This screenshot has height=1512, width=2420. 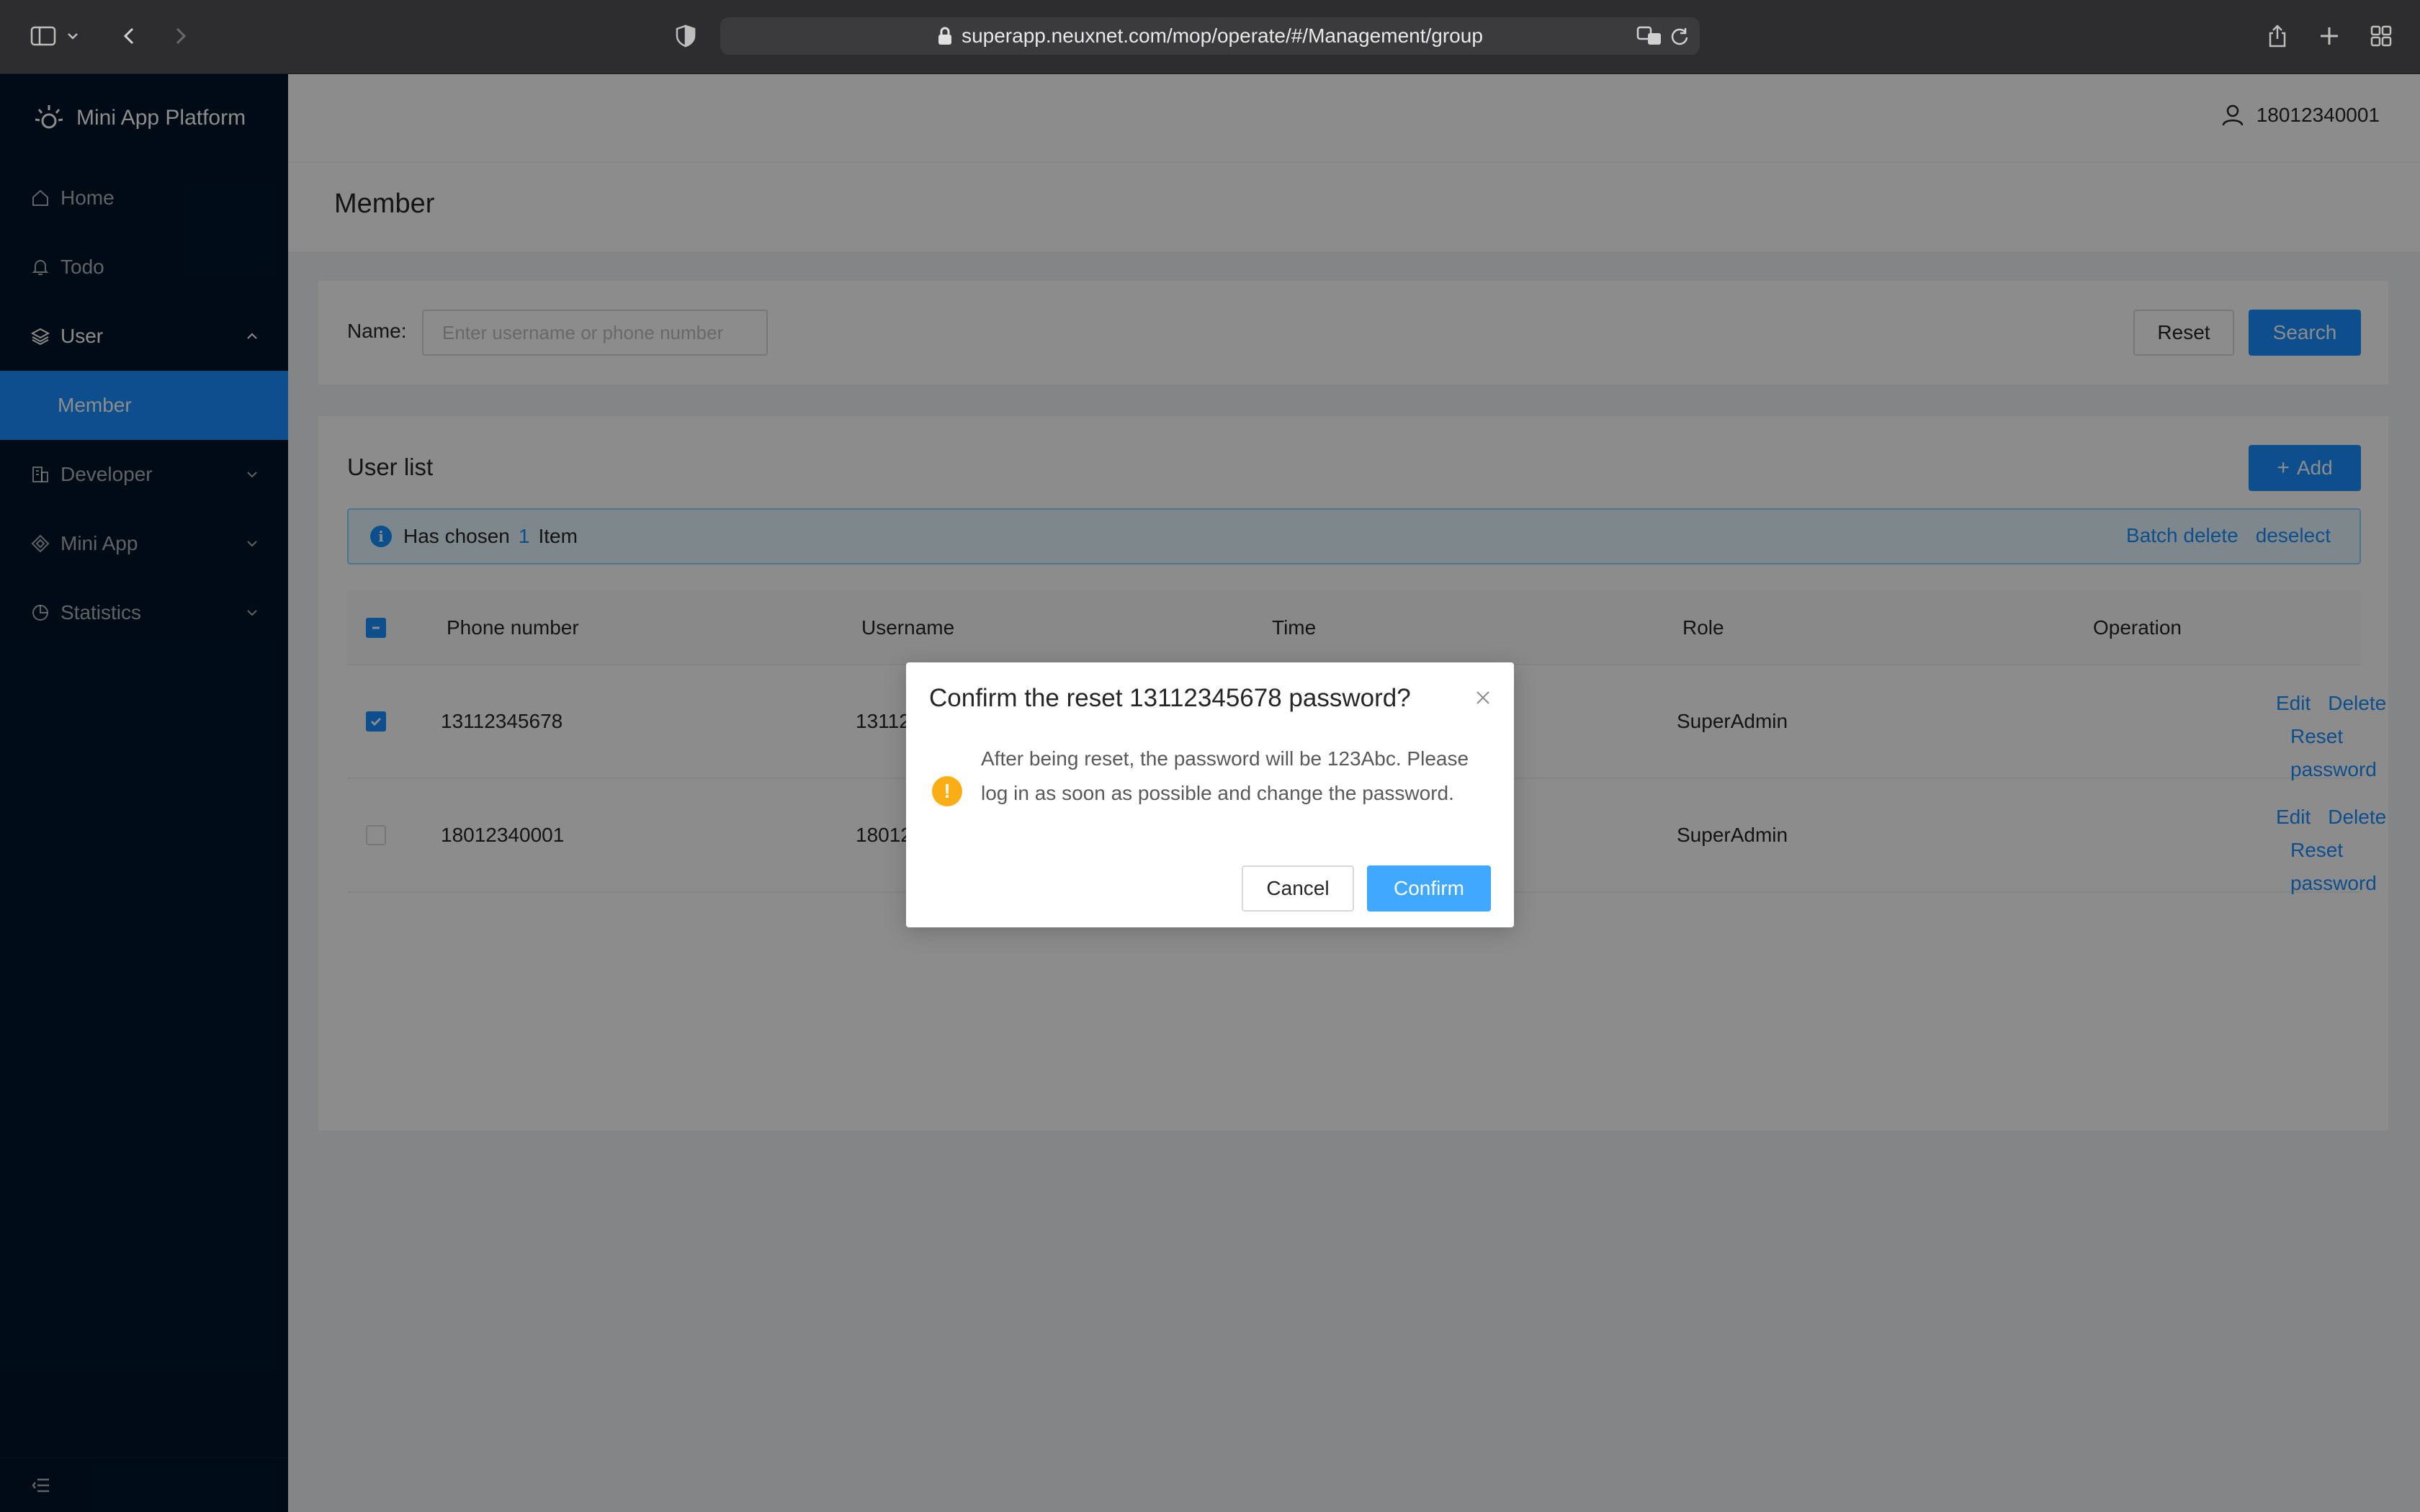 I want to click on sidebar-toggle-icon, so click(x=43, y=36).